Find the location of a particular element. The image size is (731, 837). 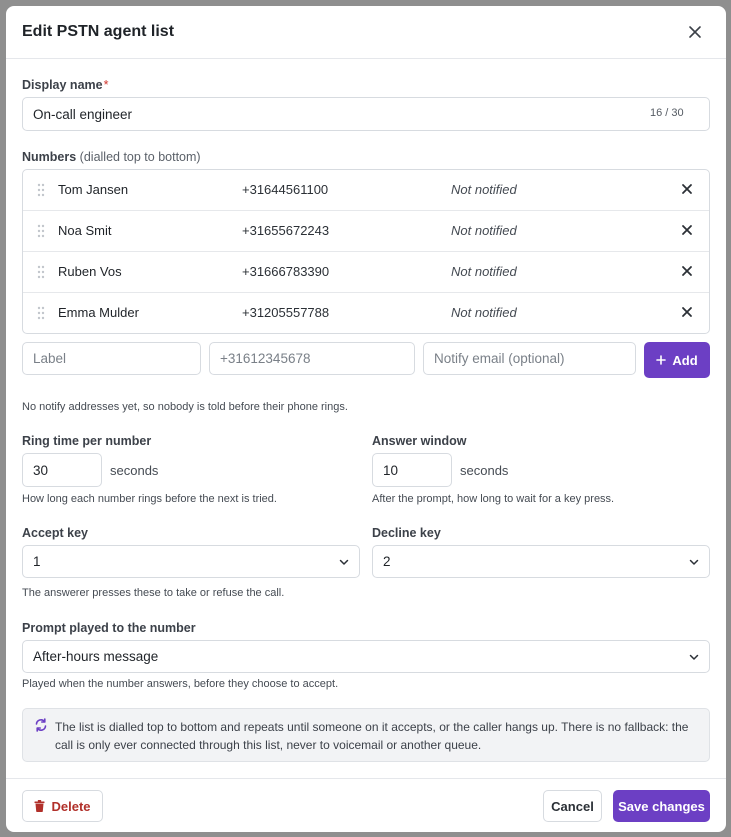

accept-key-value: 1 is located at coordinates (37, 561).